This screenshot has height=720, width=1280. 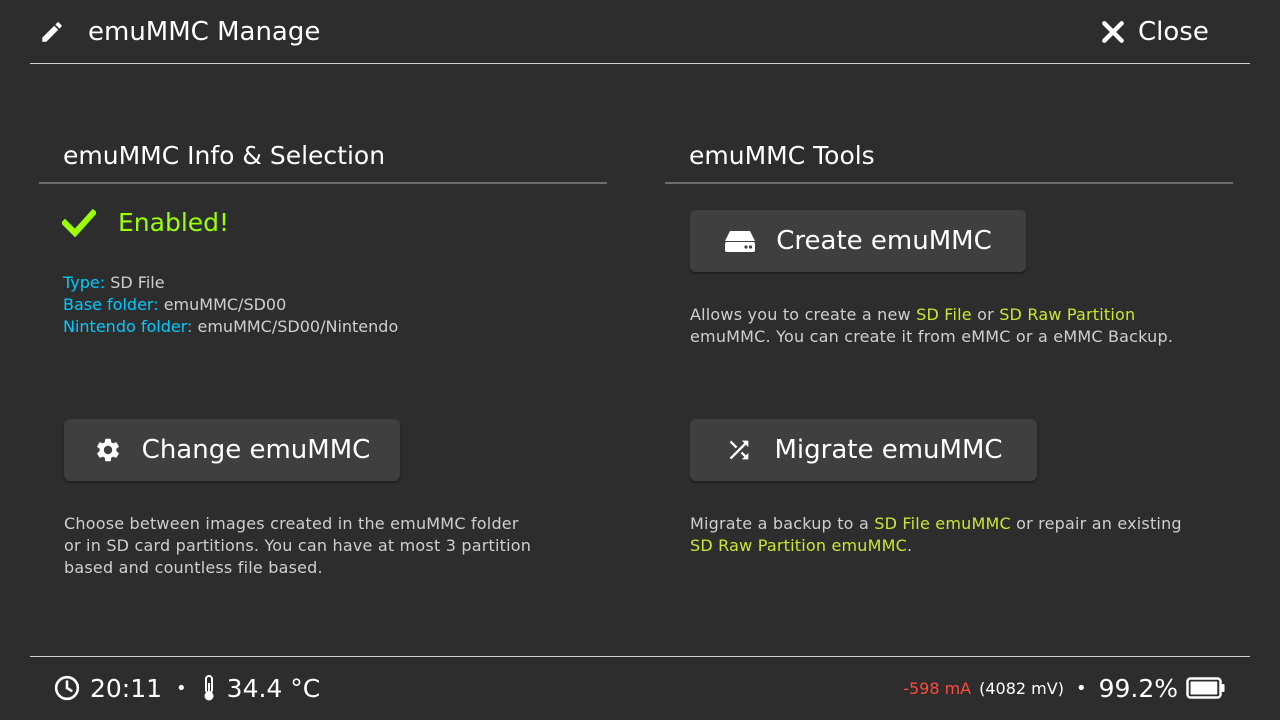 I want to click on create-emummc-label: Create emuMMC, so click(x=884, y=241).